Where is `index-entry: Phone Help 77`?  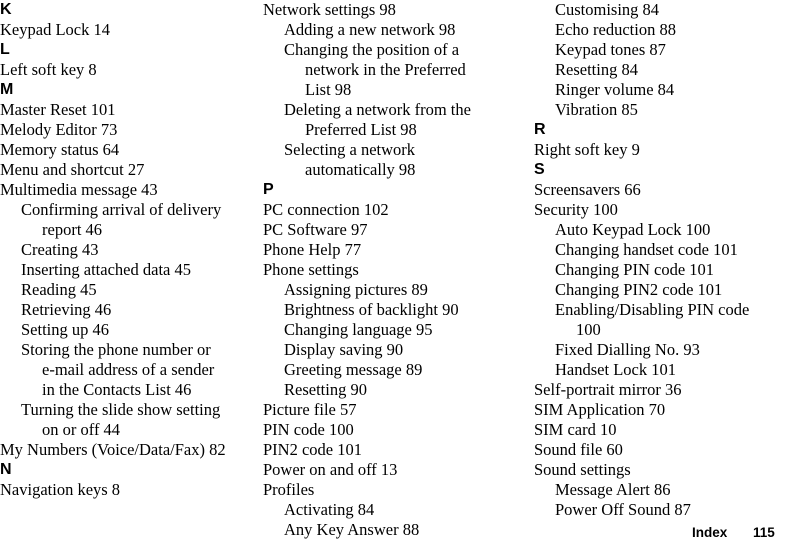 index-entry: Phone Help 77 is located at coordinates (312, 249).